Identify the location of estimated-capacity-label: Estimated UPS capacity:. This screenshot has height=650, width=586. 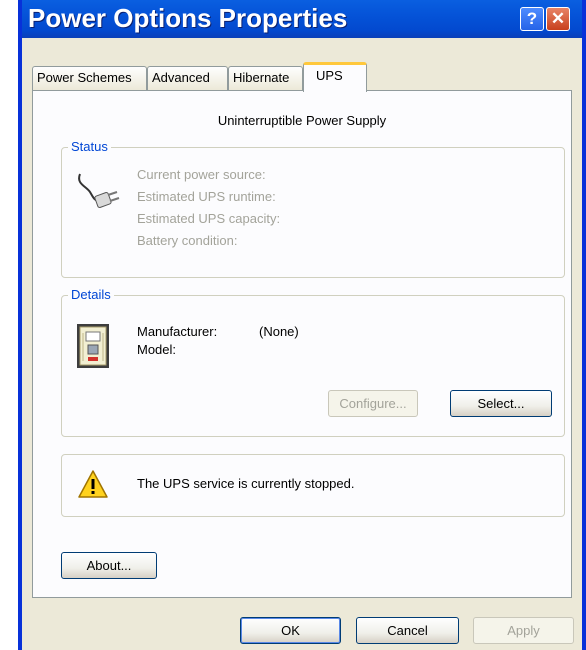
(209, 218).